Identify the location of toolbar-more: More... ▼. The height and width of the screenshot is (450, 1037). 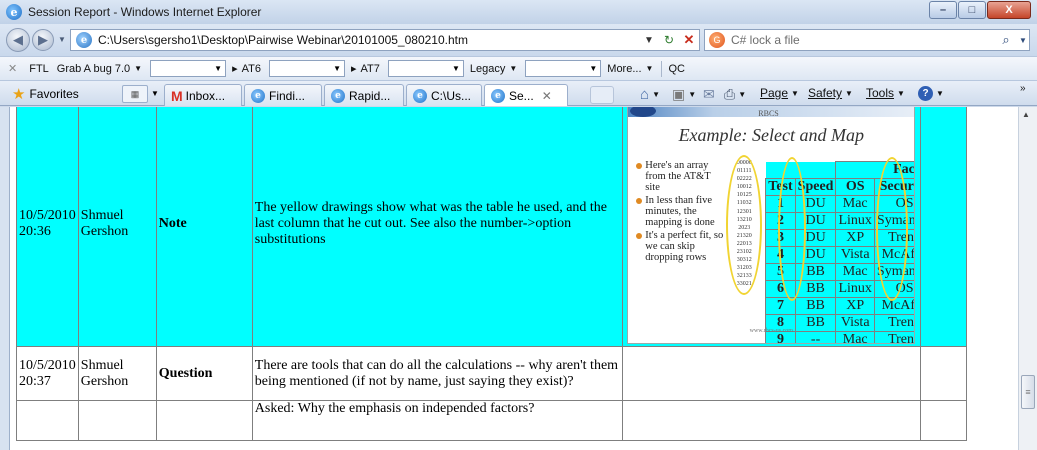
(630, 69).